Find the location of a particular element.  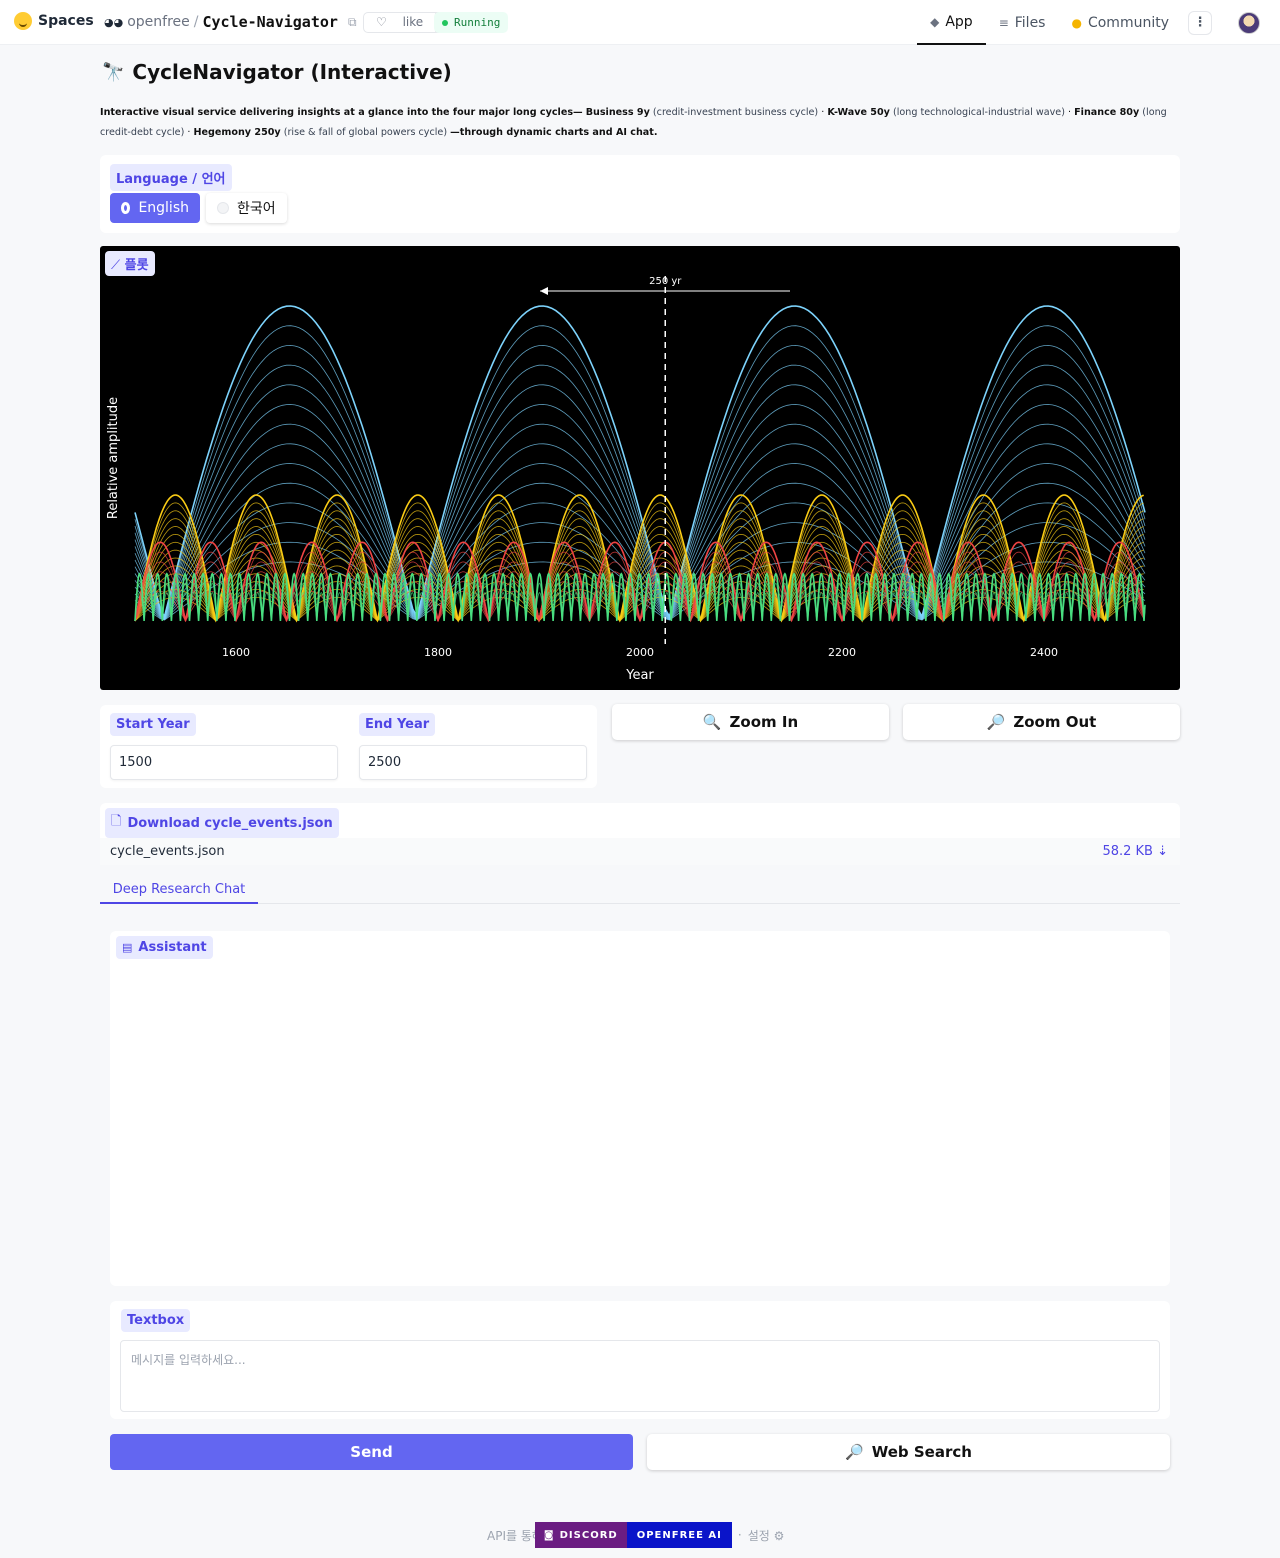

x-tick-label: 2200 is located at coordinates (842, 652).